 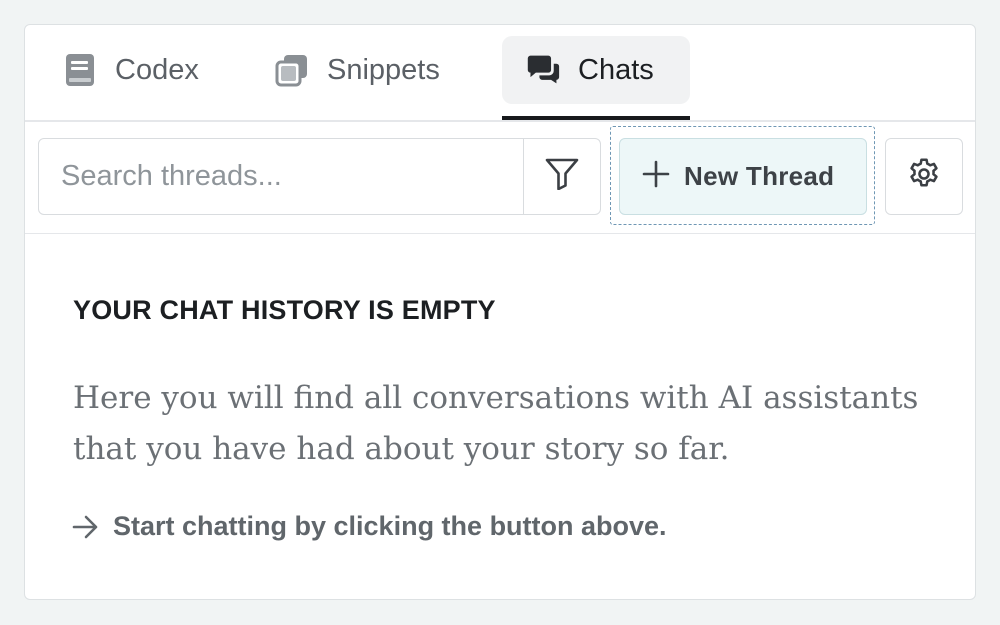 I want to click on book-icon, so click(x=80, y=70).